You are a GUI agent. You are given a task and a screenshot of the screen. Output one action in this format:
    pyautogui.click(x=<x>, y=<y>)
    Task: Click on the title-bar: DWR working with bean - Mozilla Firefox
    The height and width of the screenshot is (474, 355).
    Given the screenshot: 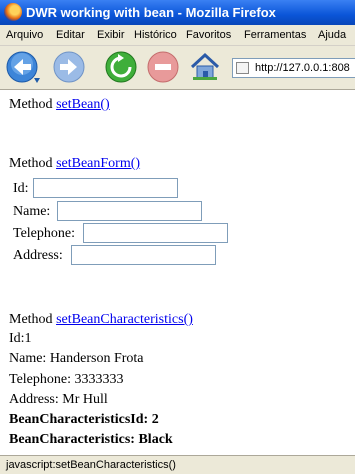 What is the action you would take?
    pyautogui.click(x=177, y=12)
    